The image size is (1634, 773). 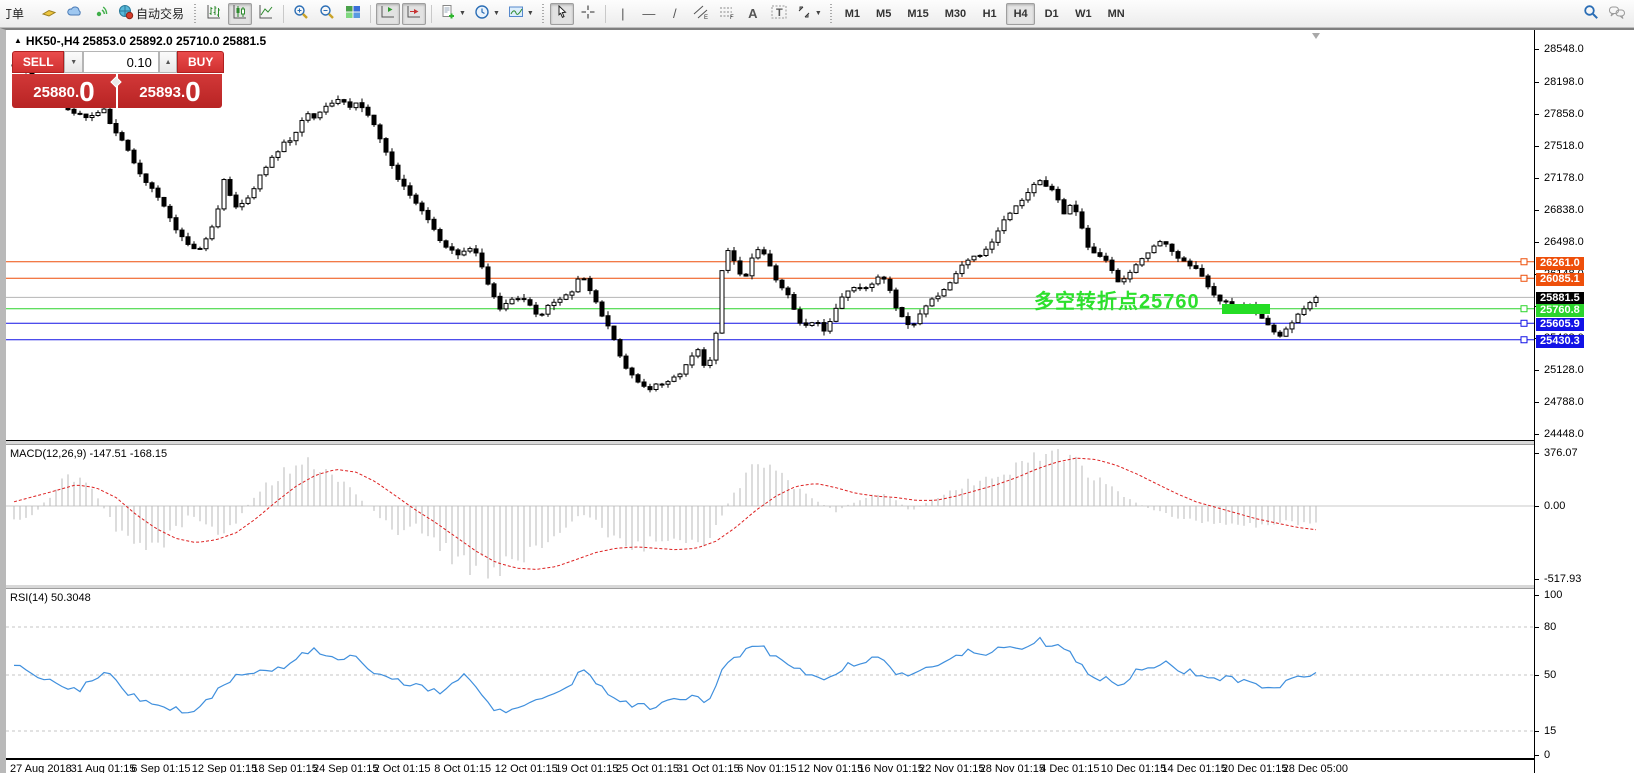 I want to click on crosshair-button, so click(x=588, y=14).